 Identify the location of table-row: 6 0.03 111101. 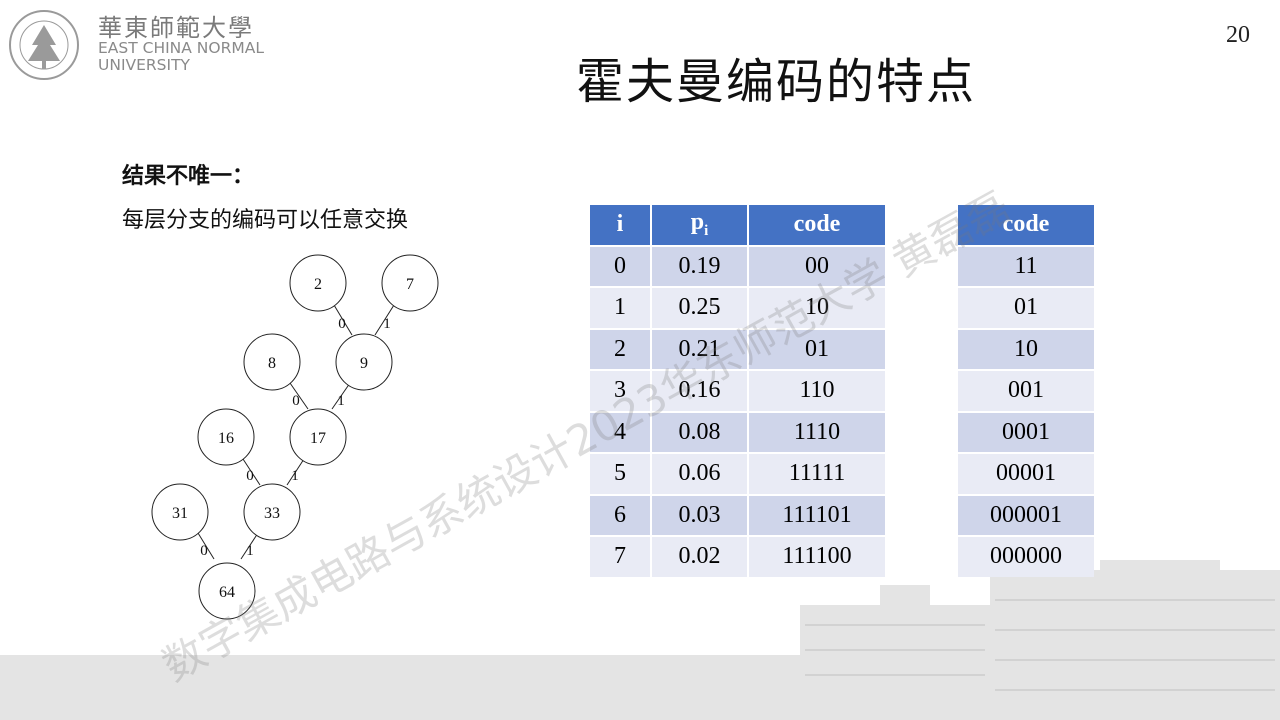
(737, 515).